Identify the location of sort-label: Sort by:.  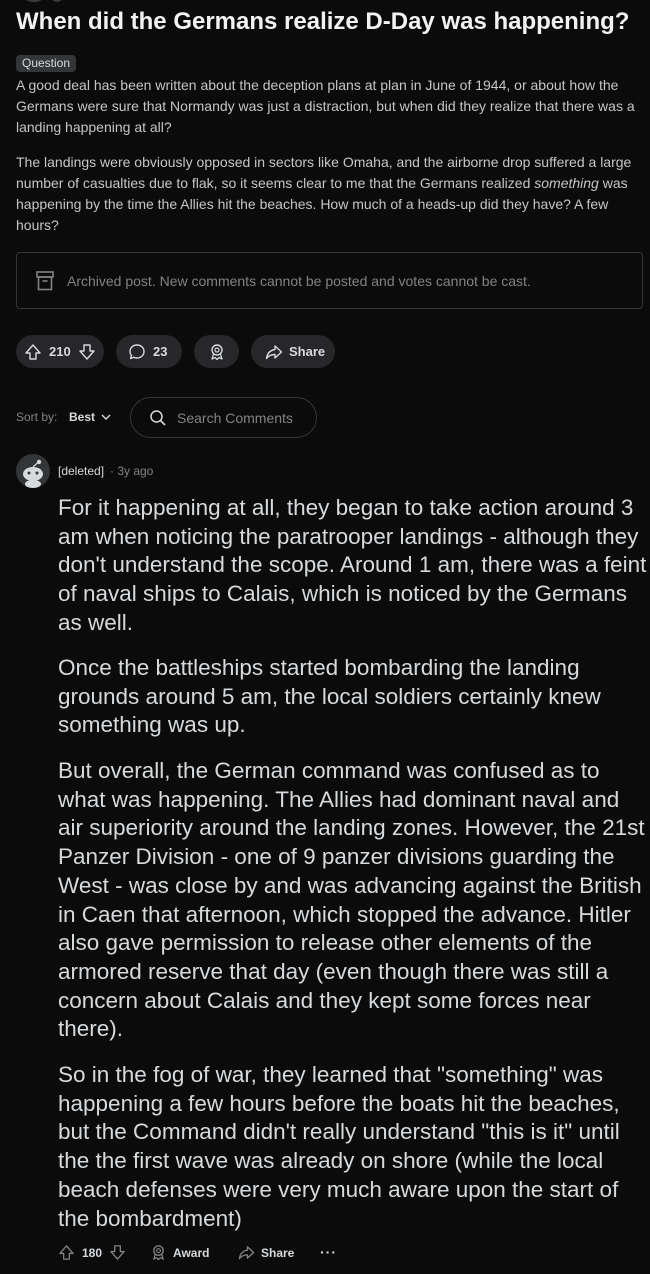
(37, 417).